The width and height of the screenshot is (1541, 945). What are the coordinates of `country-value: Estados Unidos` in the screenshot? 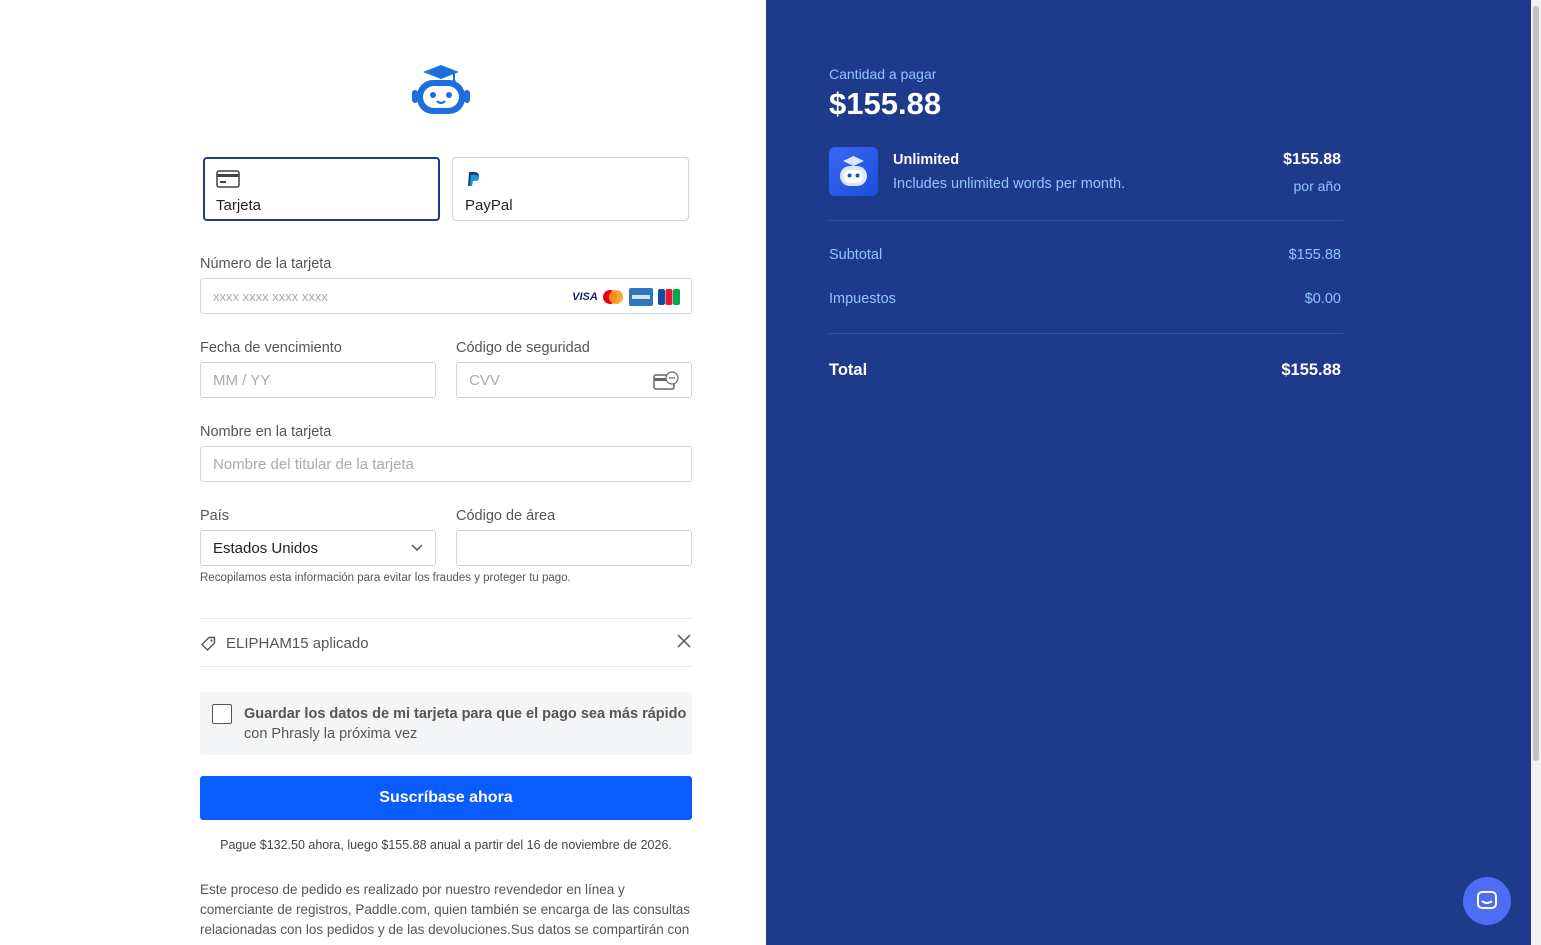 It's located at (266, 548).